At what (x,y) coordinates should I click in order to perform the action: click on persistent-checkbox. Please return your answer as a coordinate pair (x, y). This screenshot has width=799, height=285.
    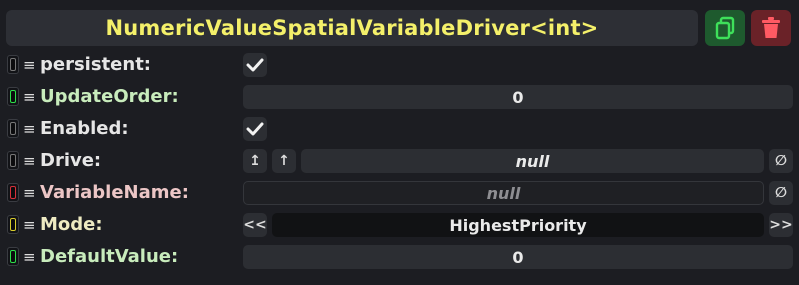
    Looking at the image, I should click on (255, 65).